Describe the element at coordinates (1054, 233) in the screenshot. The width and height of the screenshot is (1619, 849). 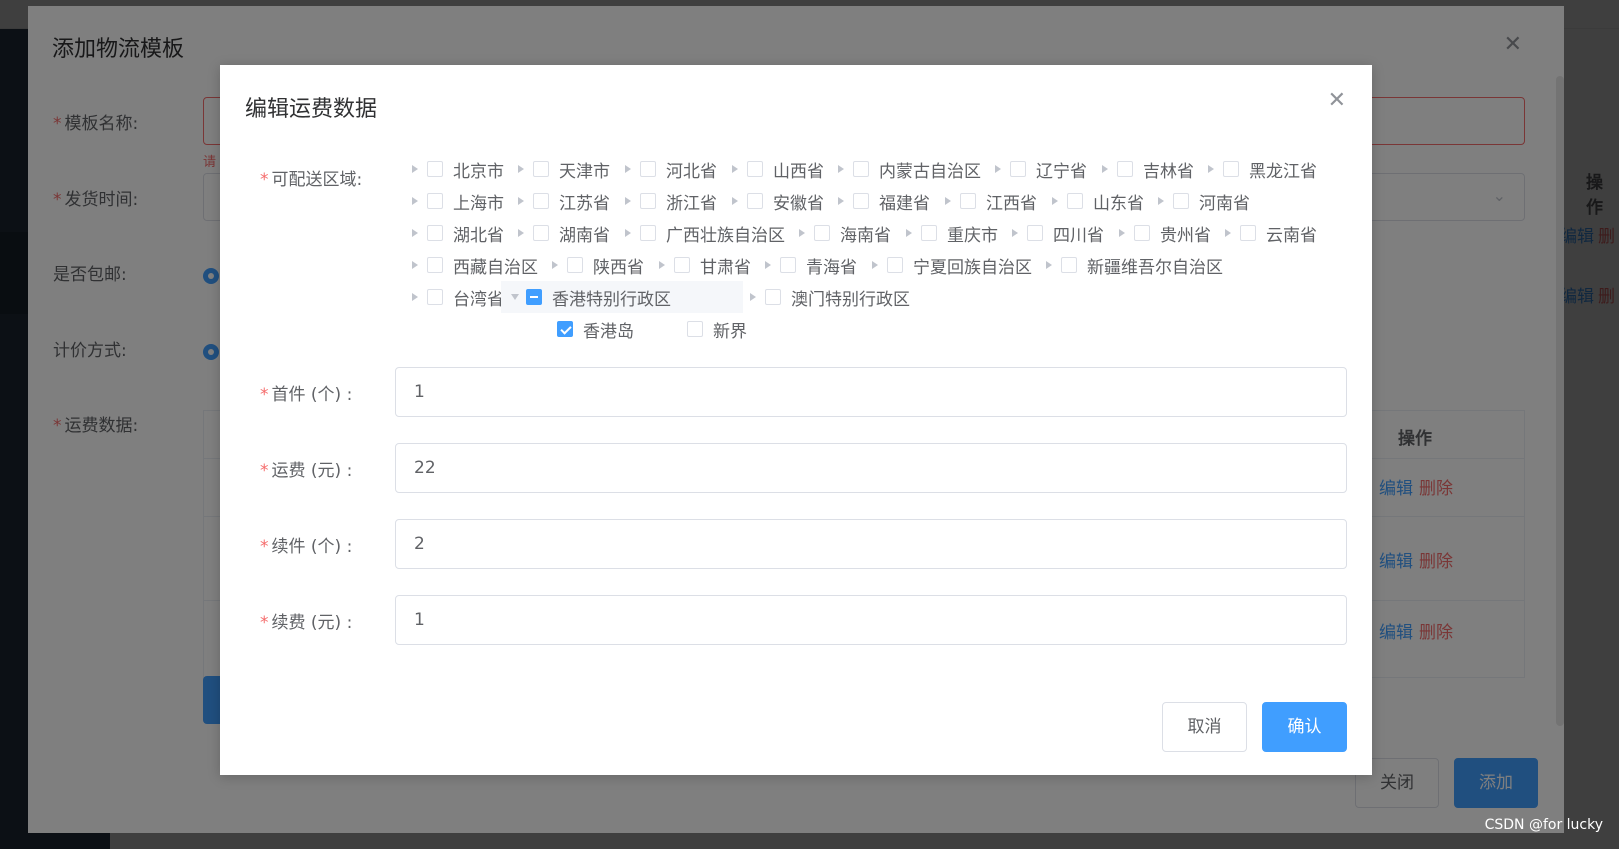
I see `tree-node: 四川省` at that location.